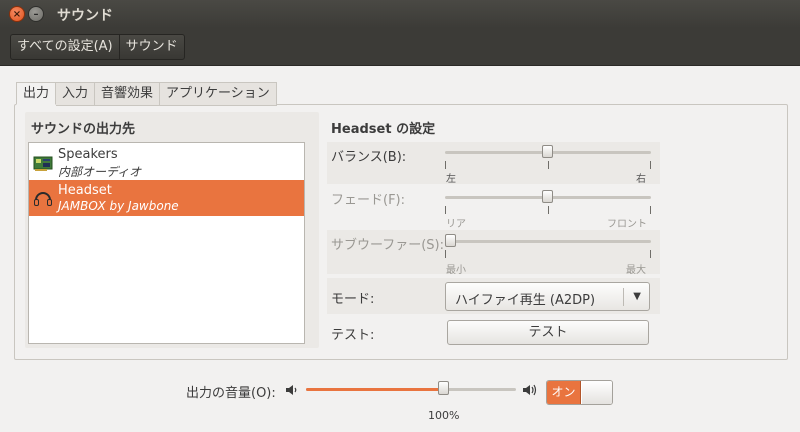 The height and width of the screenshot is (432, 800). What do you see at coordinates (387, 245) in the screenshot?
I see `subwoofer-label: サブウーファー(S):` at bounding box center [387, 245].